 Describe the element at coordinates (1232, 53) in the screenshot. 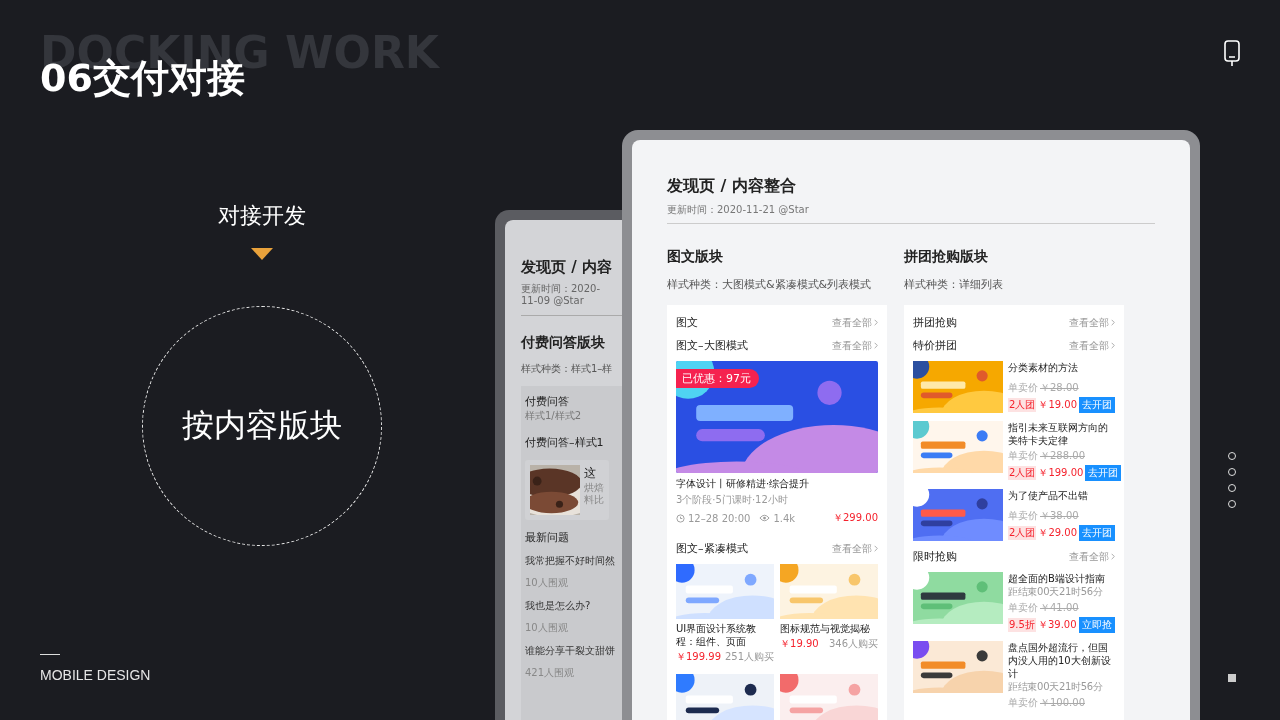

I see `phone-icon` at that location.